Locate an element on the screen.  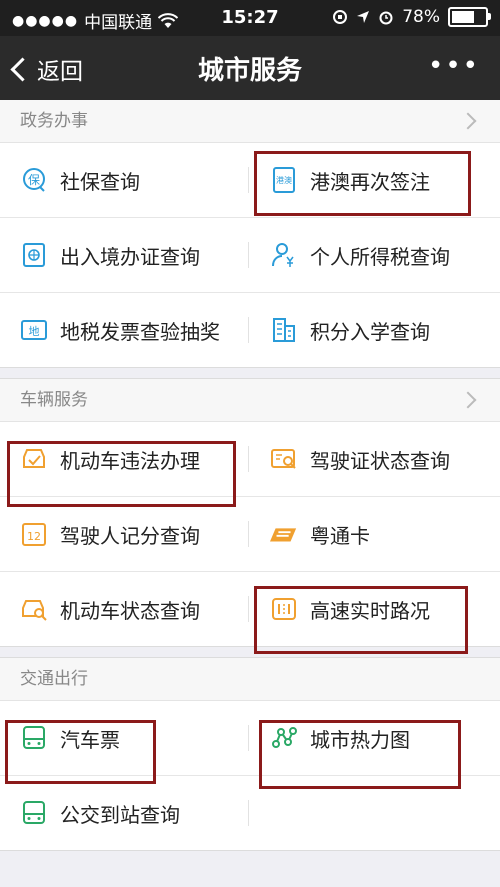
rotation-lock-icon is located at coordinates (340, 17).